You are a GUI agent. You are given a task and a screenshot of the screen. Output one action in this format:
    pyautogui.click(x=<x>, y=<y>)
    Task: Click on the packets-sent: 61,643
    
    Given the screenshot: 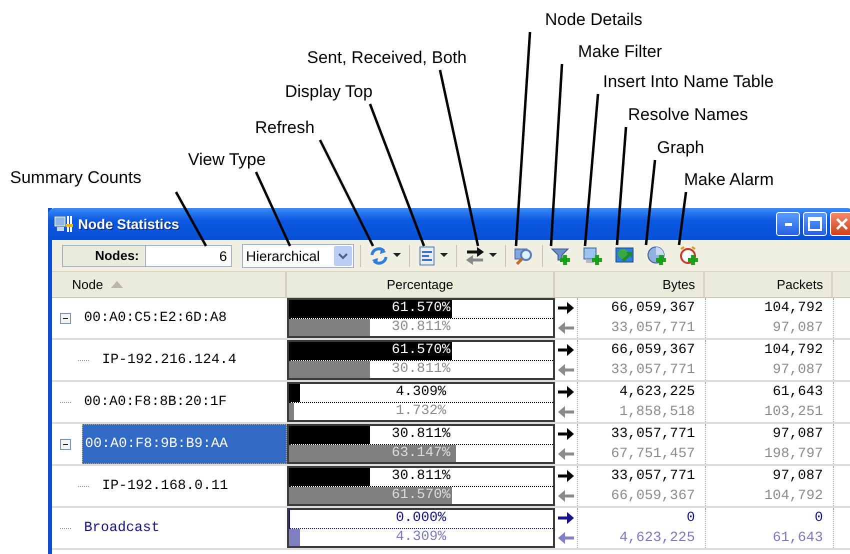 What is the action you would take?
    pyautogui.click(x=797, y=392)
    